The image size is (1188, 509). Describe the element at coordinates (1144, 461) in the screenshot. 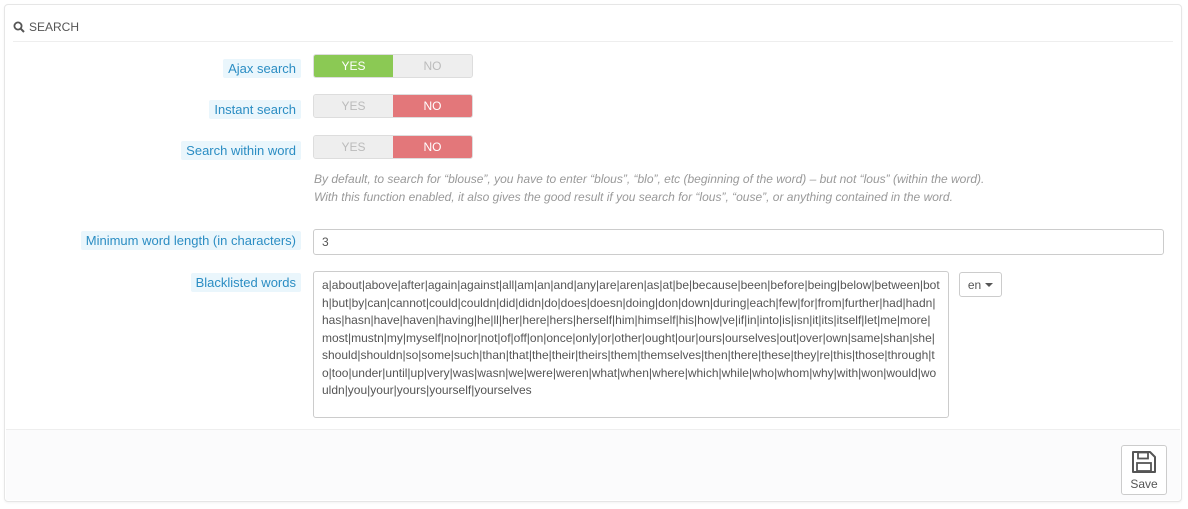

I see `floppy-disk-icon` at that location.